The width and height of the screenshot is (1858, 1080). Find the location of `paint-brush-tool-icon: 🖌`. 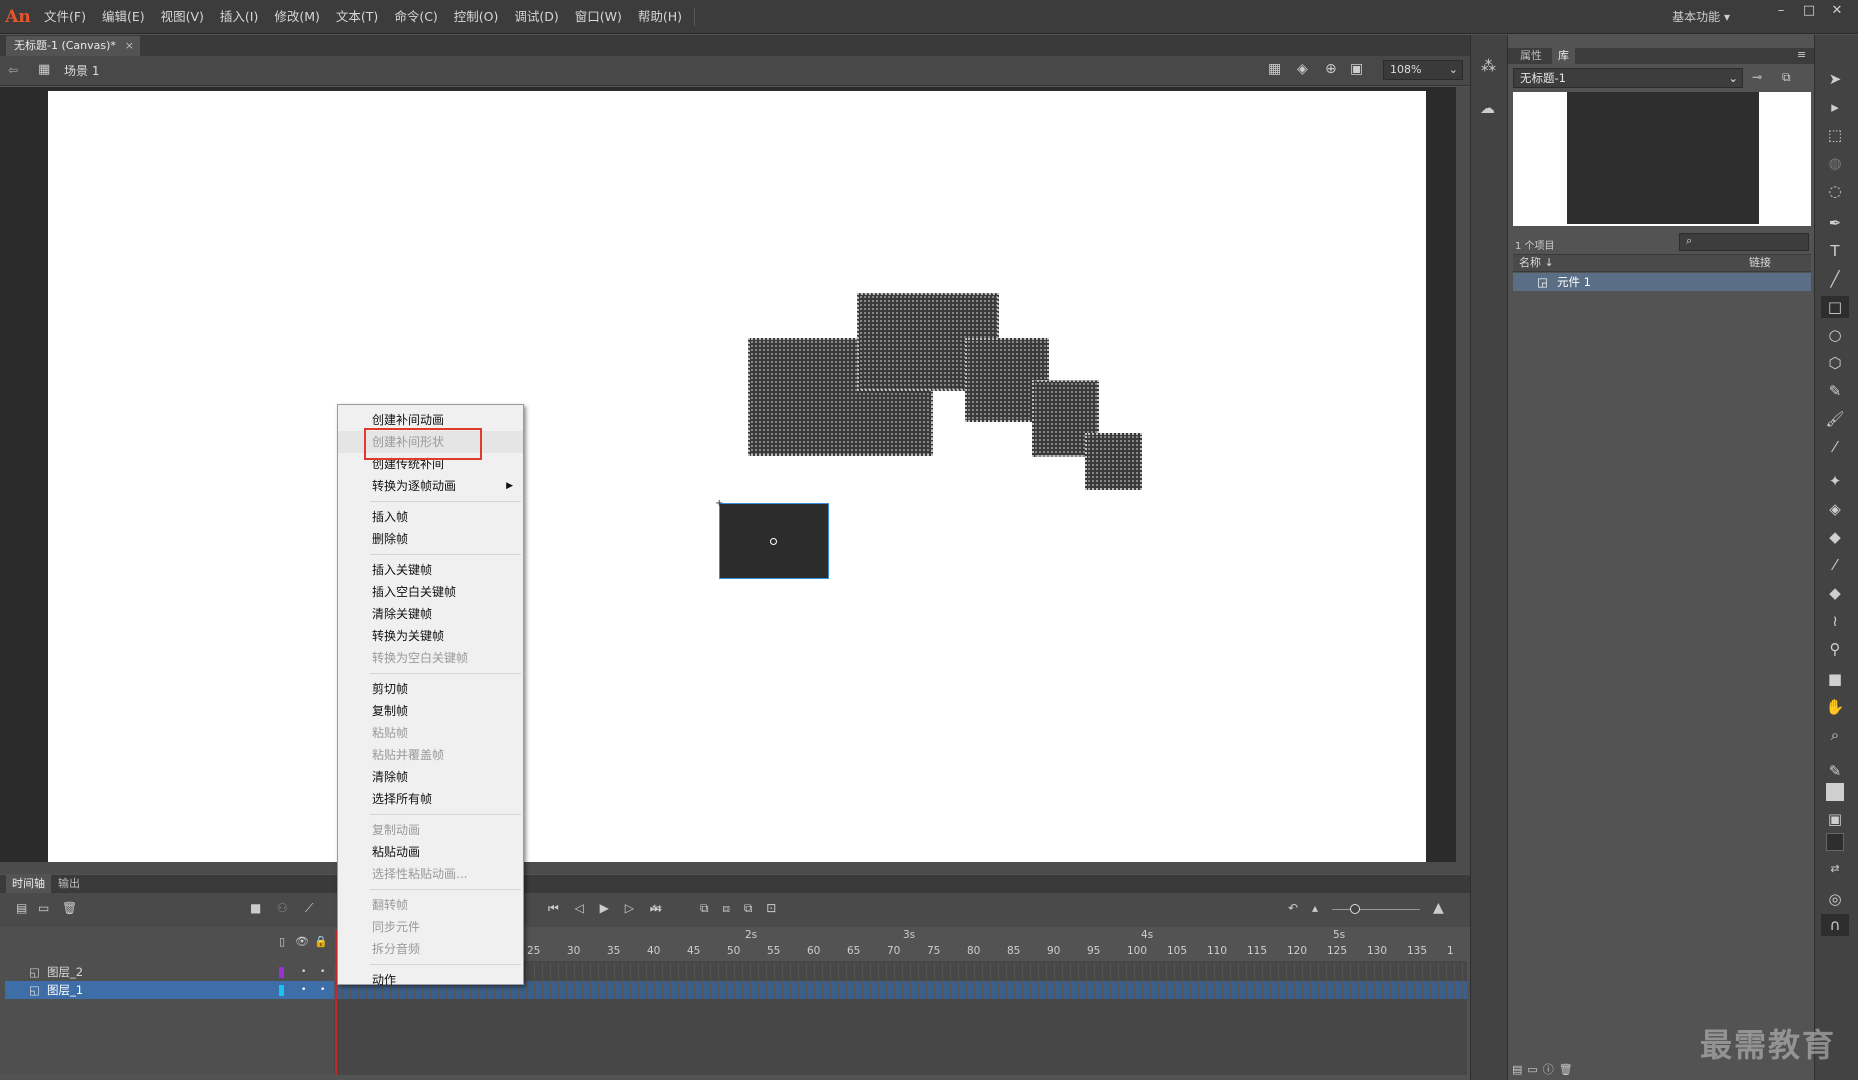

paint-brush-tool-icon: 🖌 is located at coordinates (1835, 419).